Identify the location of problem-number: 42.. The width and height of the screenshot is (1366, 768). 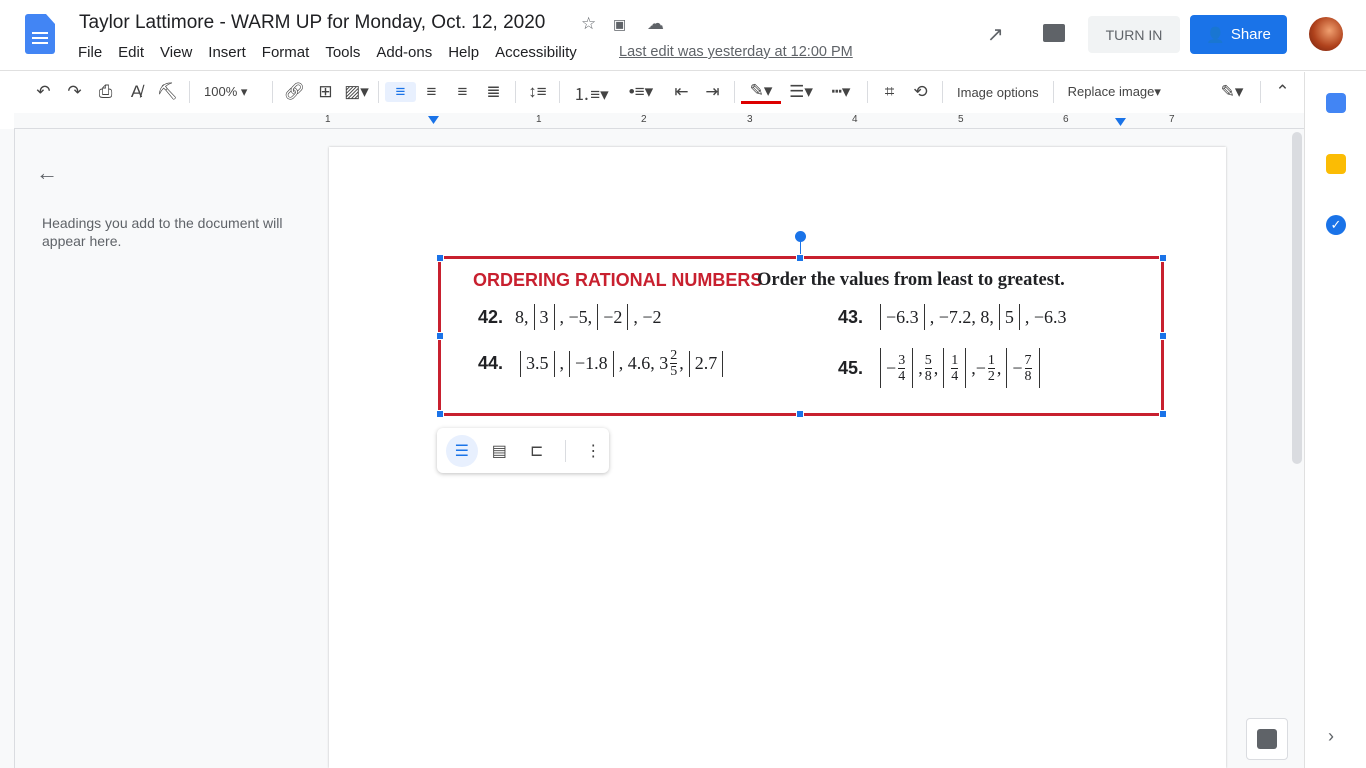
(491, 316).